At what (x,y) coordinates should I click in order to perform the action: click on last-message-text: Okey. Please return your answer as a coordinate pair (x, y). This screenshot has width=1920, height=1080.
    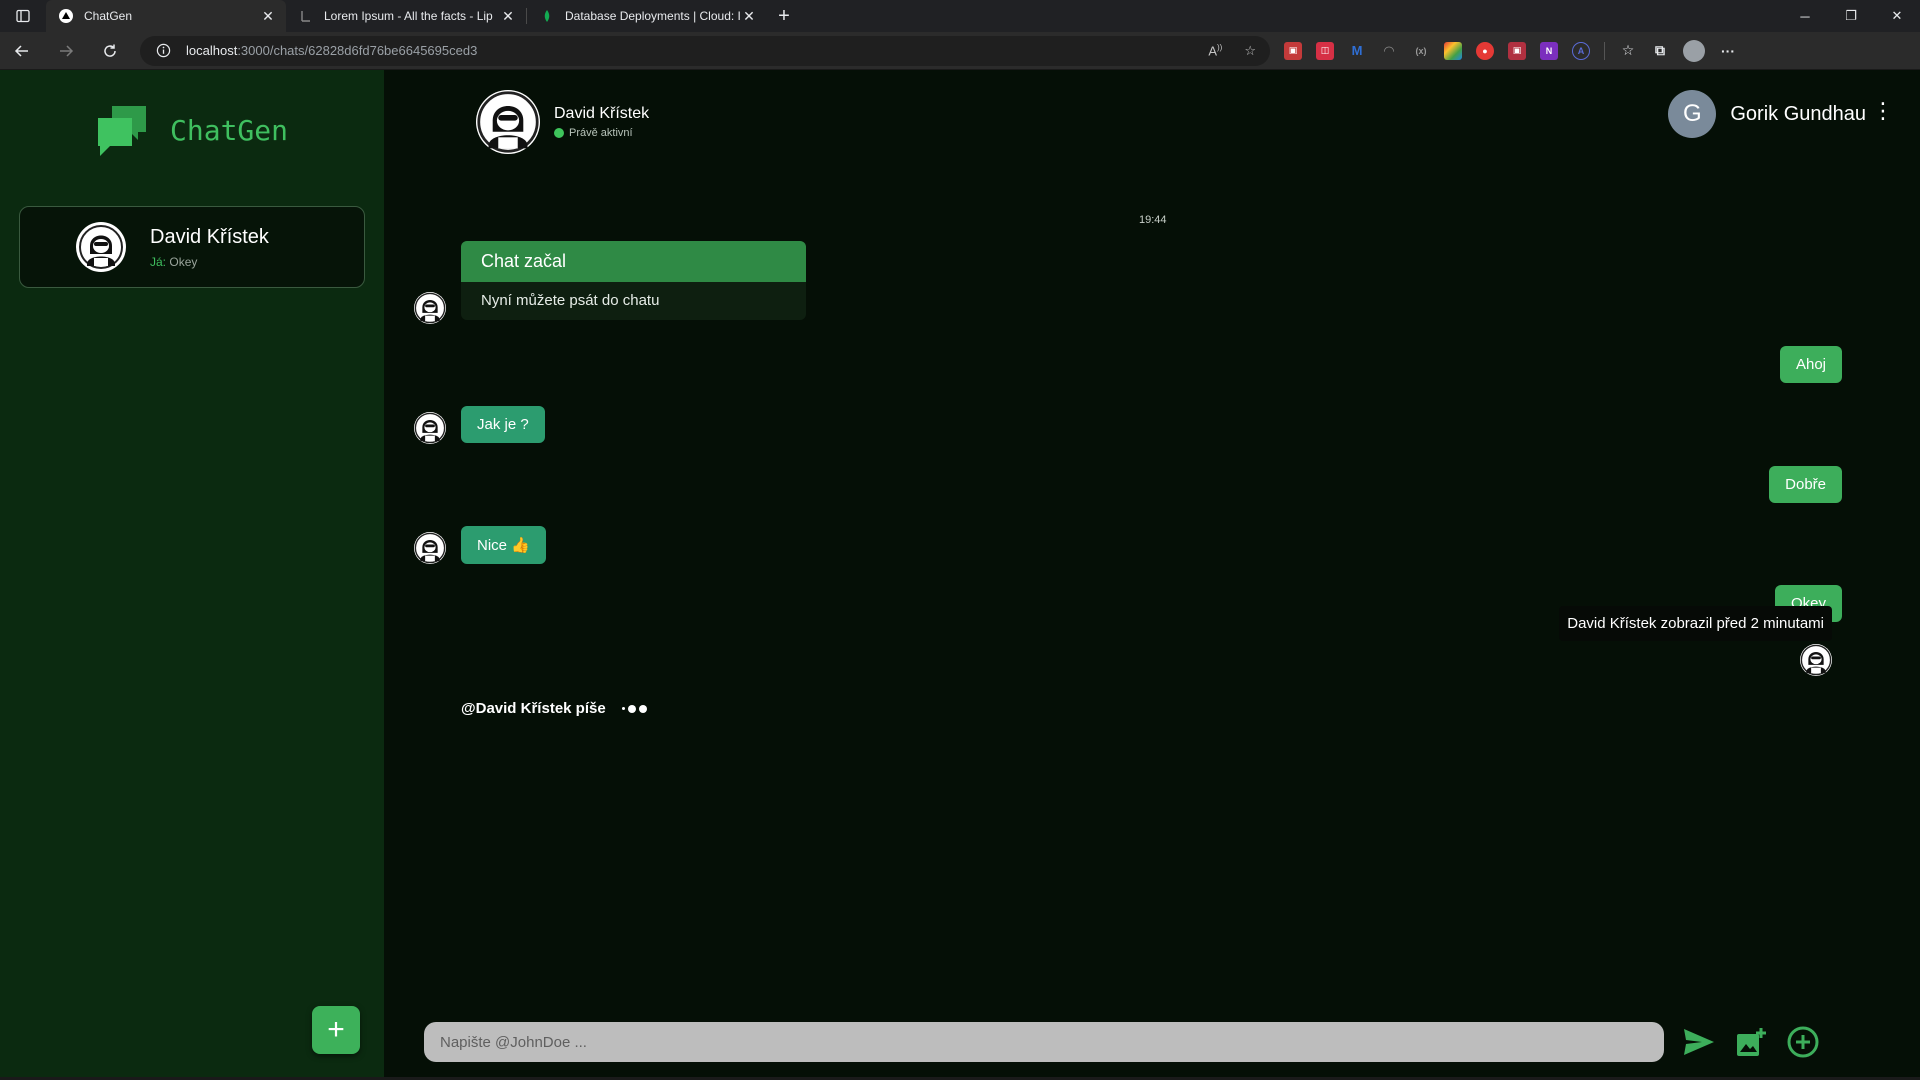
    Looking at the image, I should click on (183, 261).